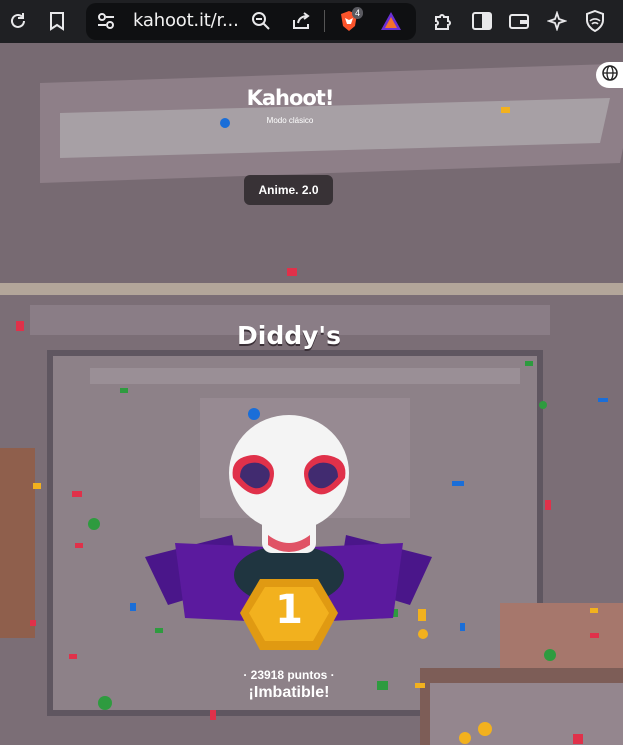 The height and width of the screenshot is (745, 623). I want to click on score-points: · 23918 puntos ·, so click(289, 675).